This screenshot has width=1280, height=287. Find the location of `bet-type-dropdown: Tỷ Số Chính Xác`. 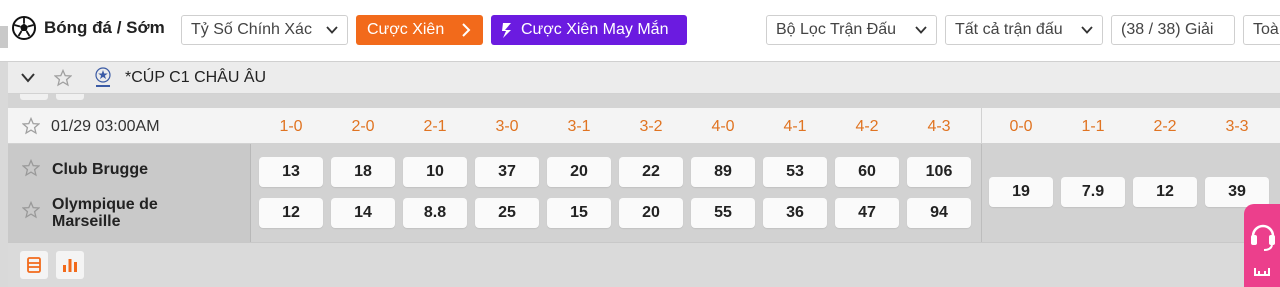

bet-type-dropdown: Tỷ Số Chính Xác is located at coordinates (264, 30).